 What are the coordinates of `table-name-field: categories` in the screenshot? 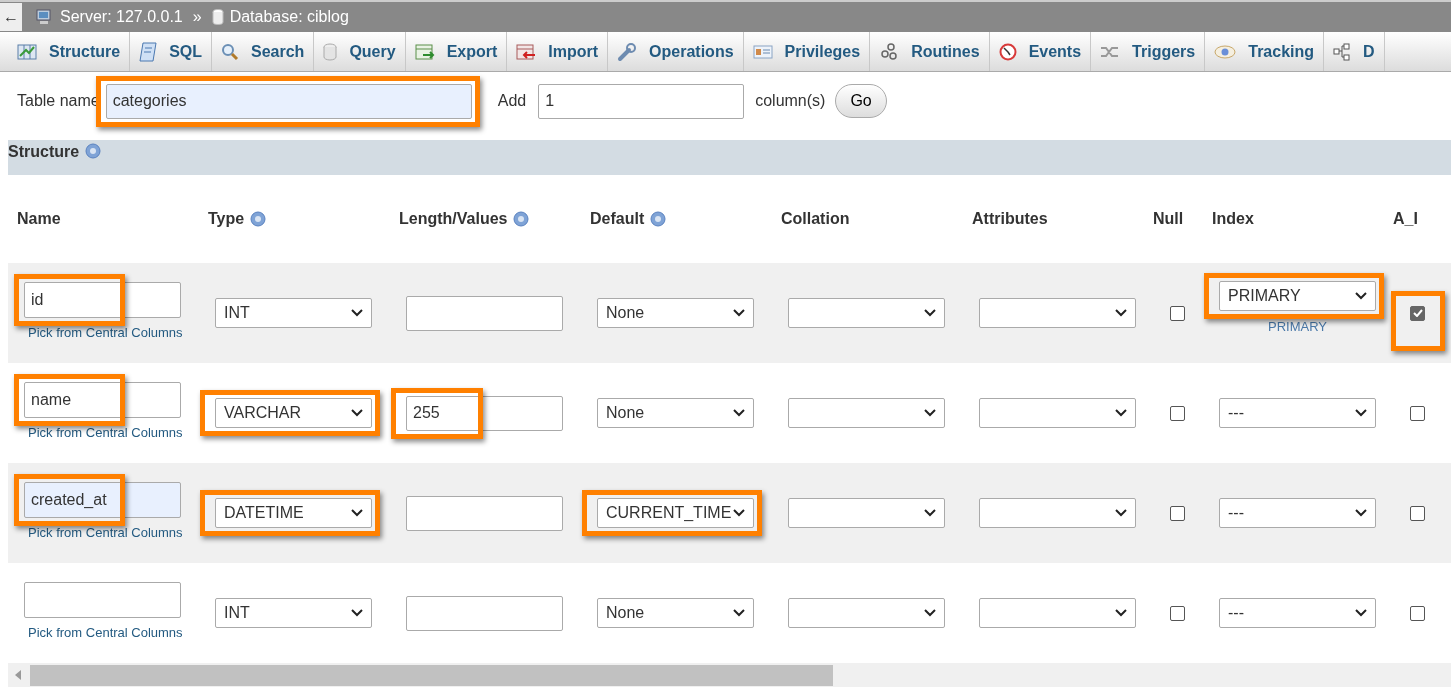 It's located at (288, 101).